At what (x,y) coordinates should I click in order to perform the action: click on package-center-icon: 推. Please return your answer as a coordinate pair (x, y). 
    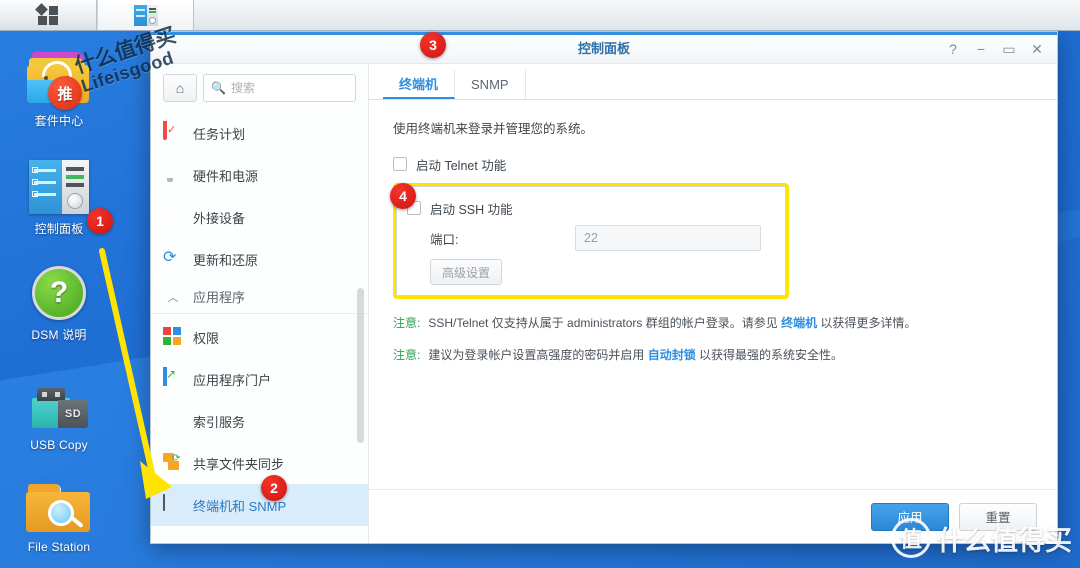
    Looking at the image, I should click on (59, 77).